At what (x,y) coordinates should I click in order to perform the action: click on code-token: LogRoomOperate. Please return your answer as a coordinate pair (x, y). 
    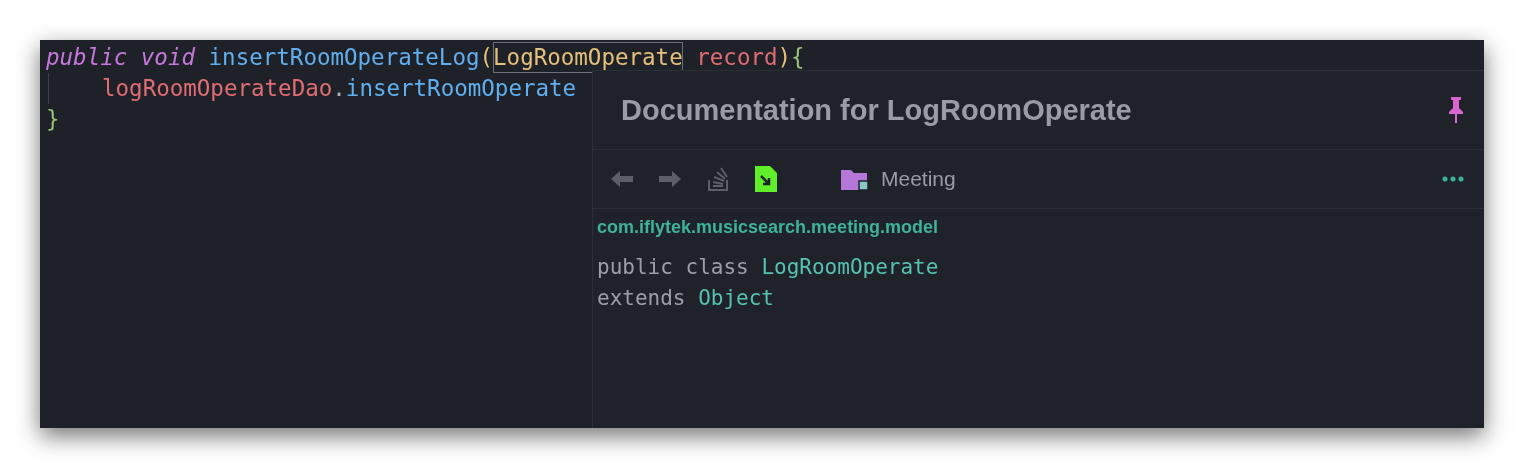
    Looking at the image, I should click on (588, 57).